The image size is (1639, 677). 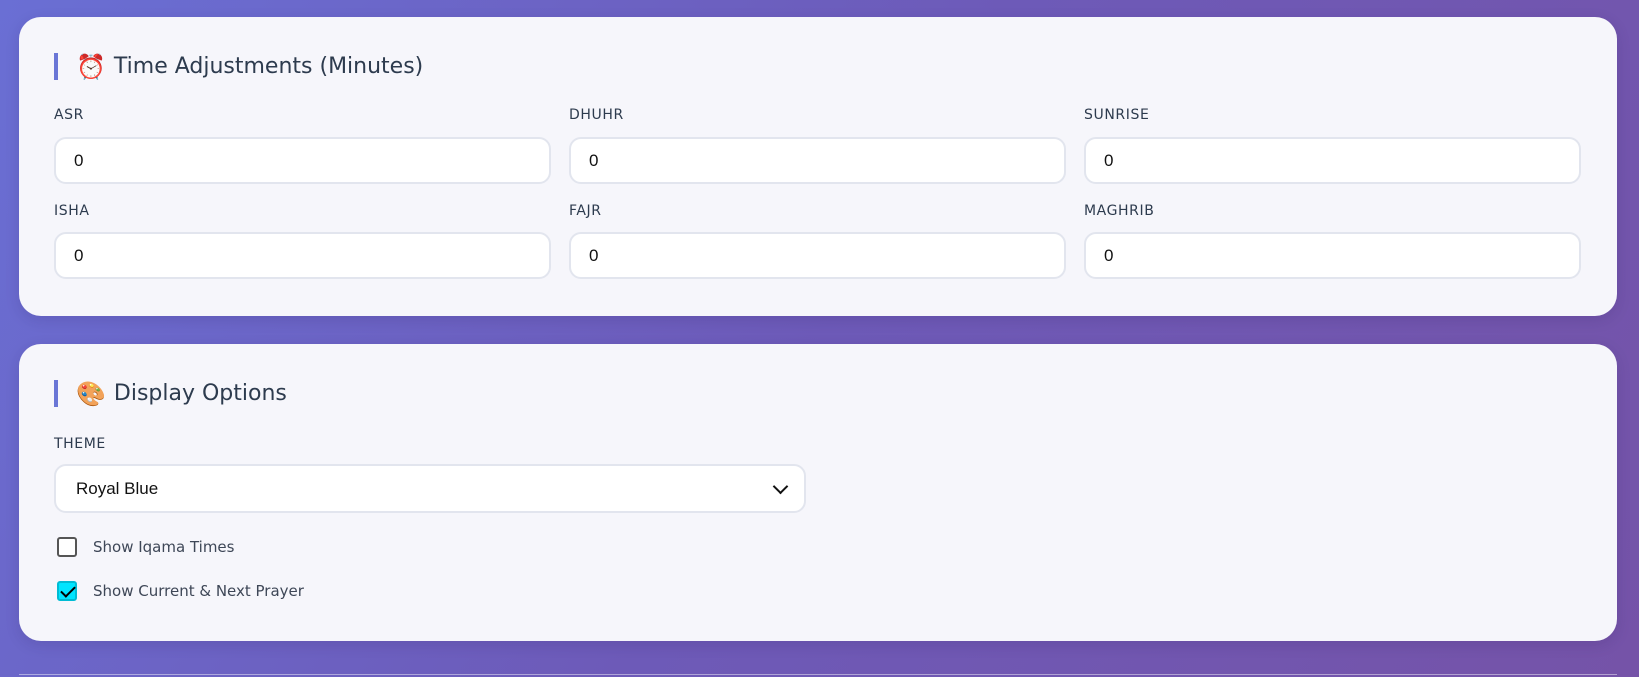 I want to click on show-iqama-times-label: Show Iqama Times, so click(x=164, y=547).